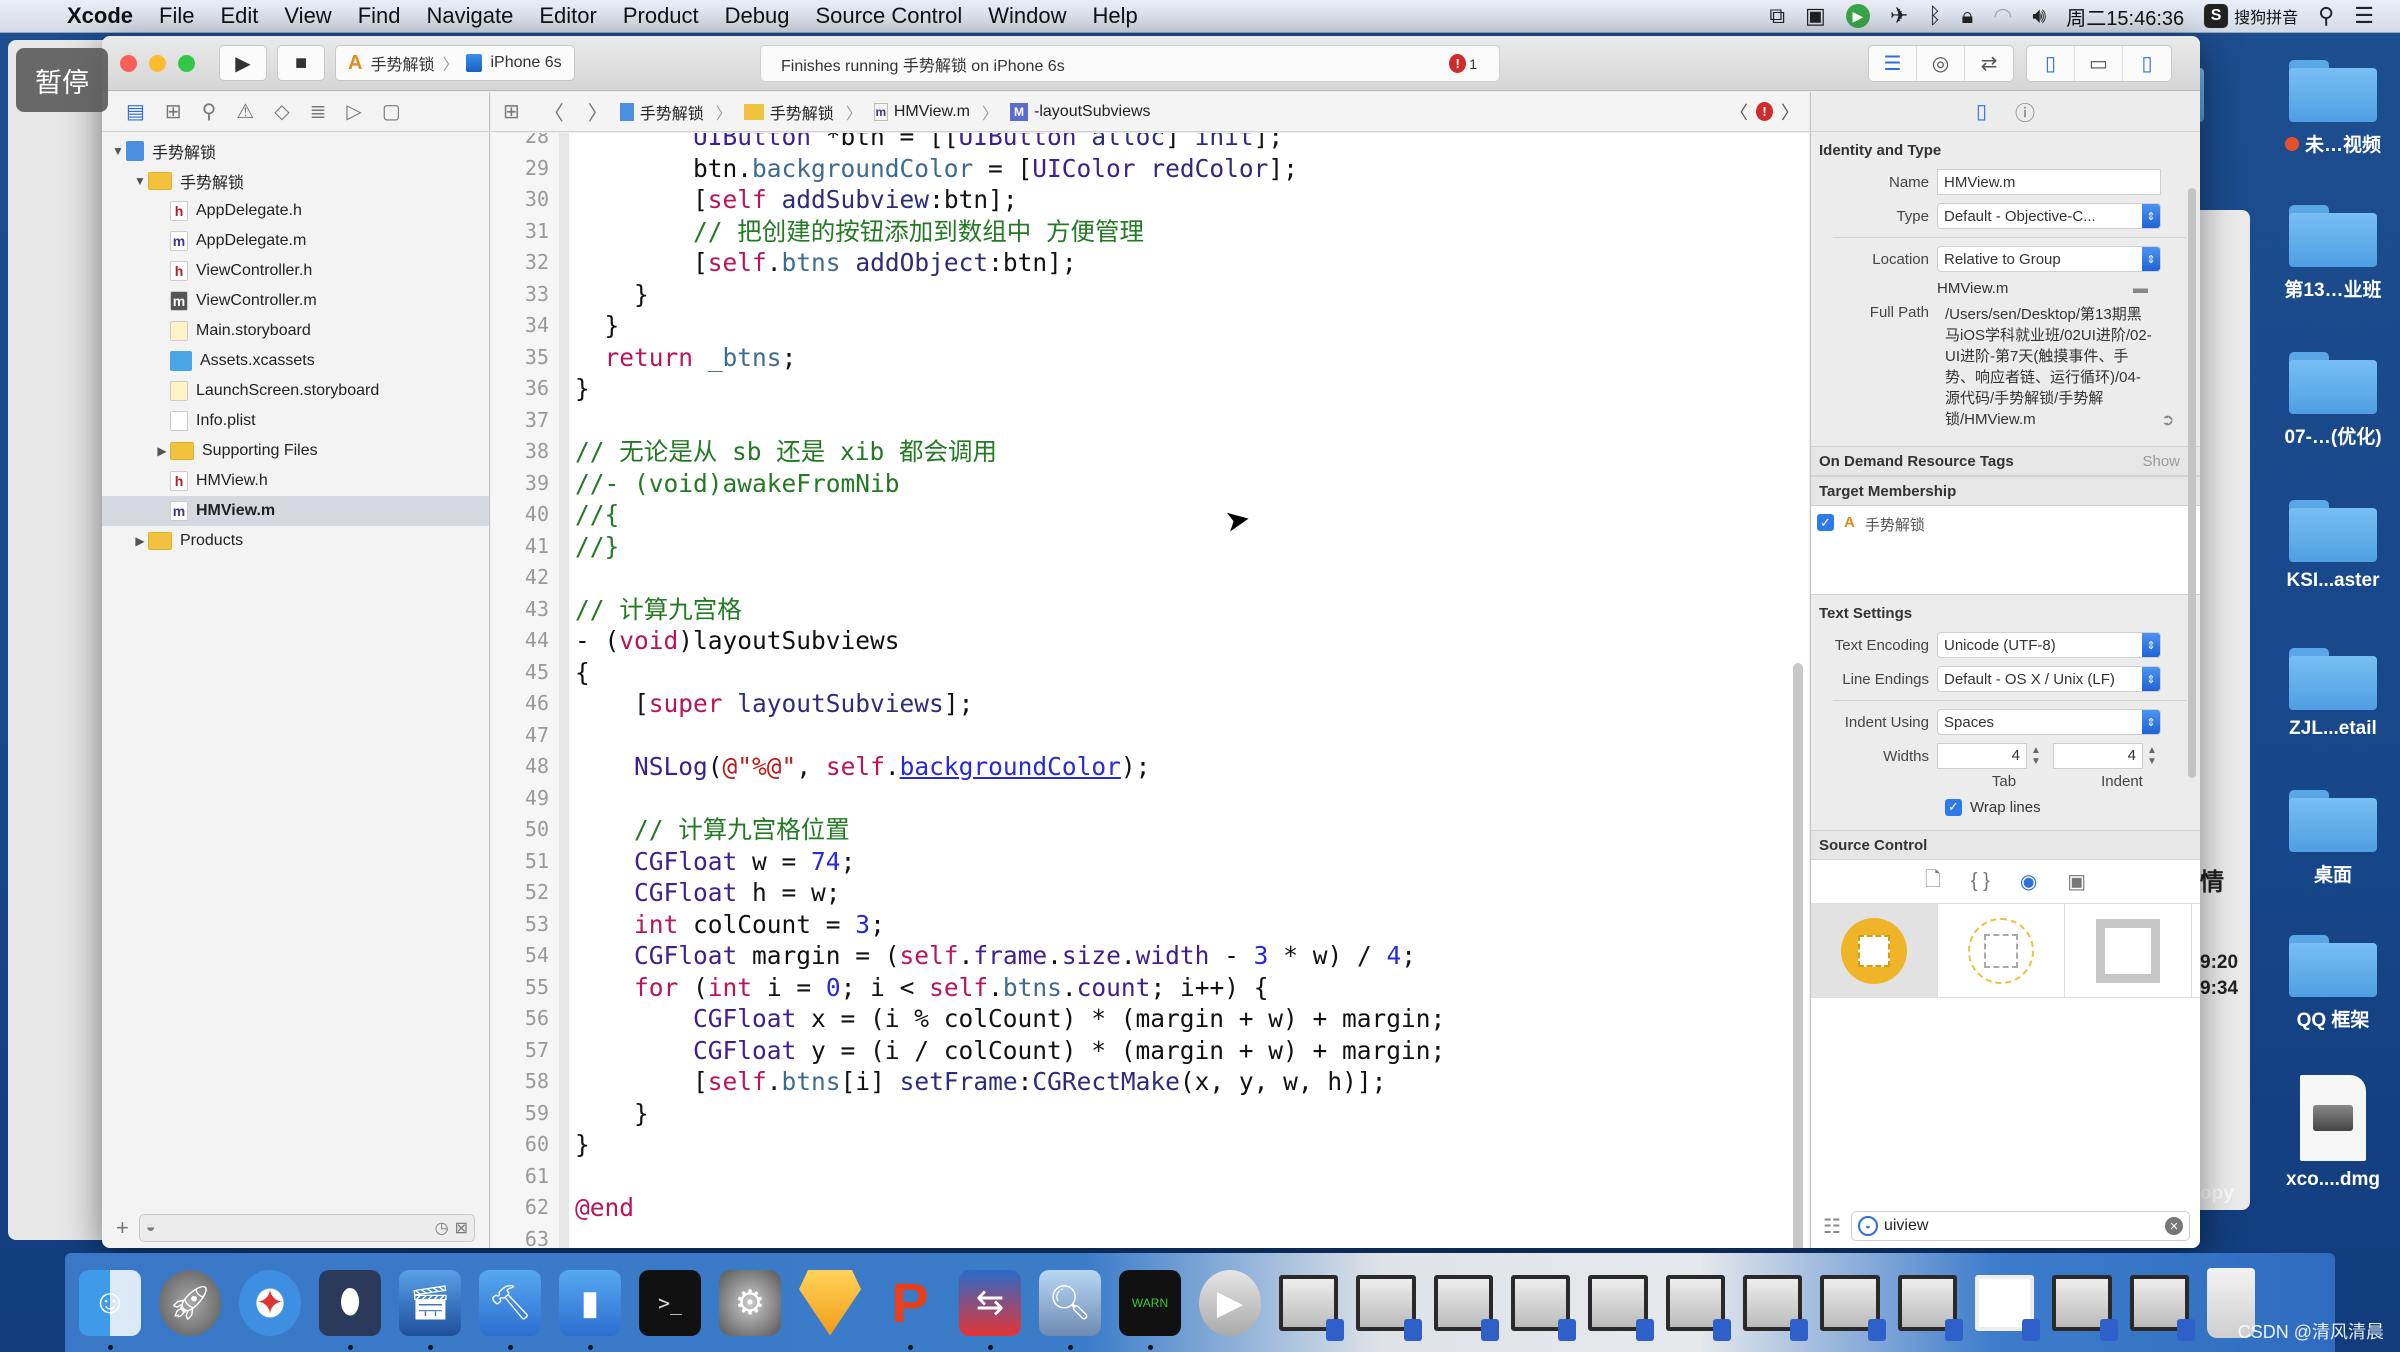 The image size is (2400, 1352). I want to click on library-item-view, so click(1874, 950).